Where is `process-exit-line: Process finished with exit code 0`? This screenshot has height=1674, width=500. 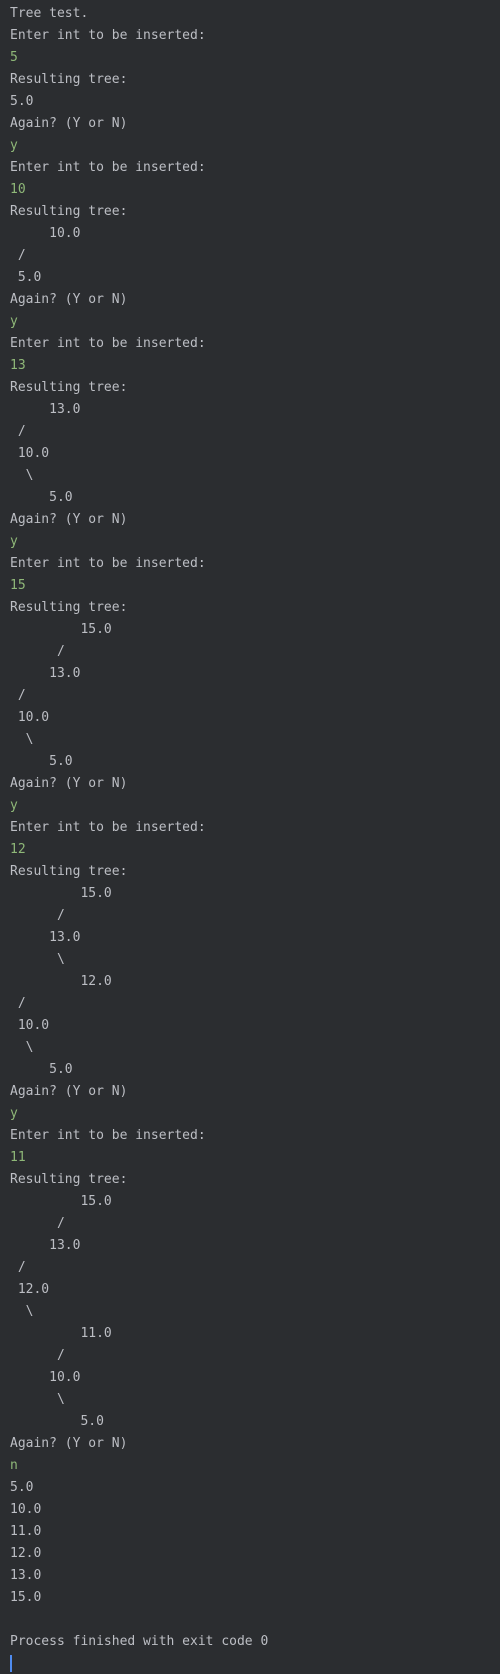
process-exit-line: Process finished with exit code 0 is located at coordinates (139, 1641).